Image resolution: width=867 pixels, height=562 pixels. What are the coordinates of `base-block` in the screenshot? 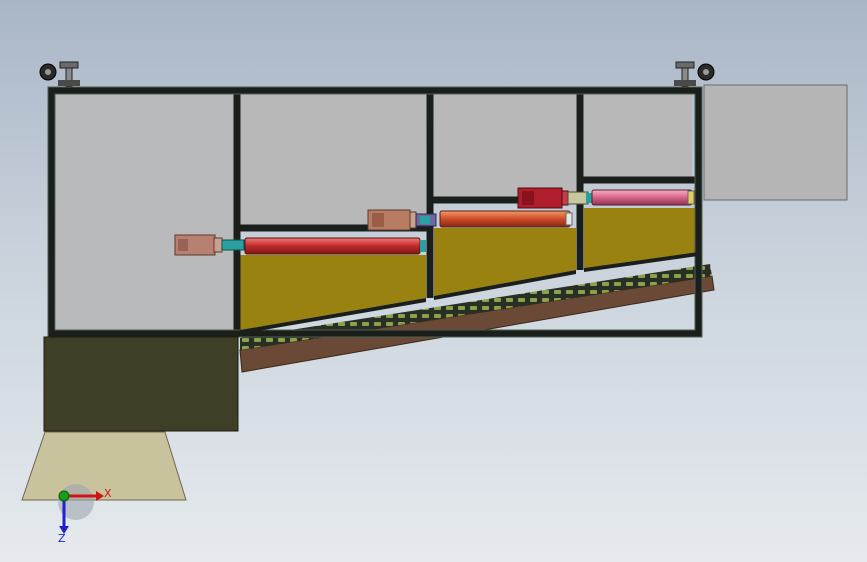 It's located at (141, 384).